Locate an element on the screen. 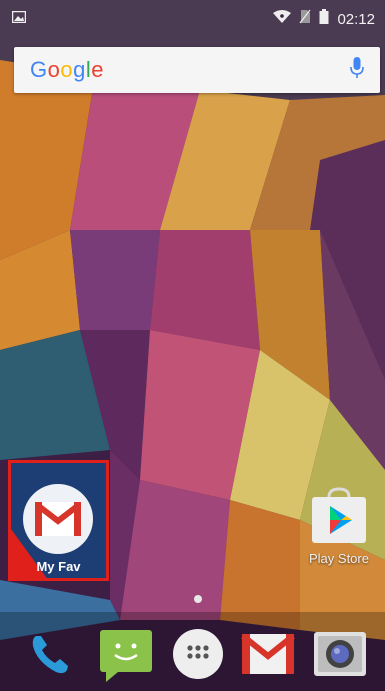 This screenshot has height=691, width=385. camera-icon is located at coordinates (340, 654).